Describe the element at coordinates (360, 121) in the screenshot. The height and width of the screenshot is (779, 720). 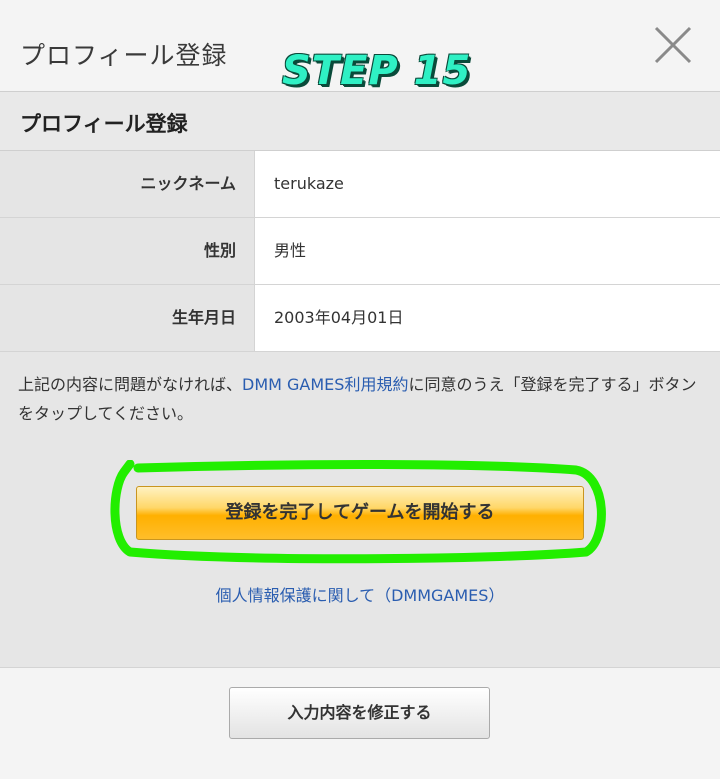
I see `section-header: プロフィール登録` at that location.